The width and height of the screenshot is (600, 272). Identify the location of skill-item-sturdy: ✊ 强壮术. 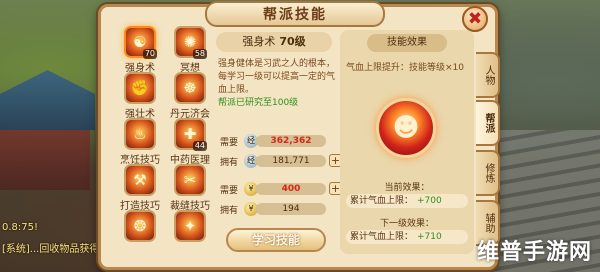
(140, 96).